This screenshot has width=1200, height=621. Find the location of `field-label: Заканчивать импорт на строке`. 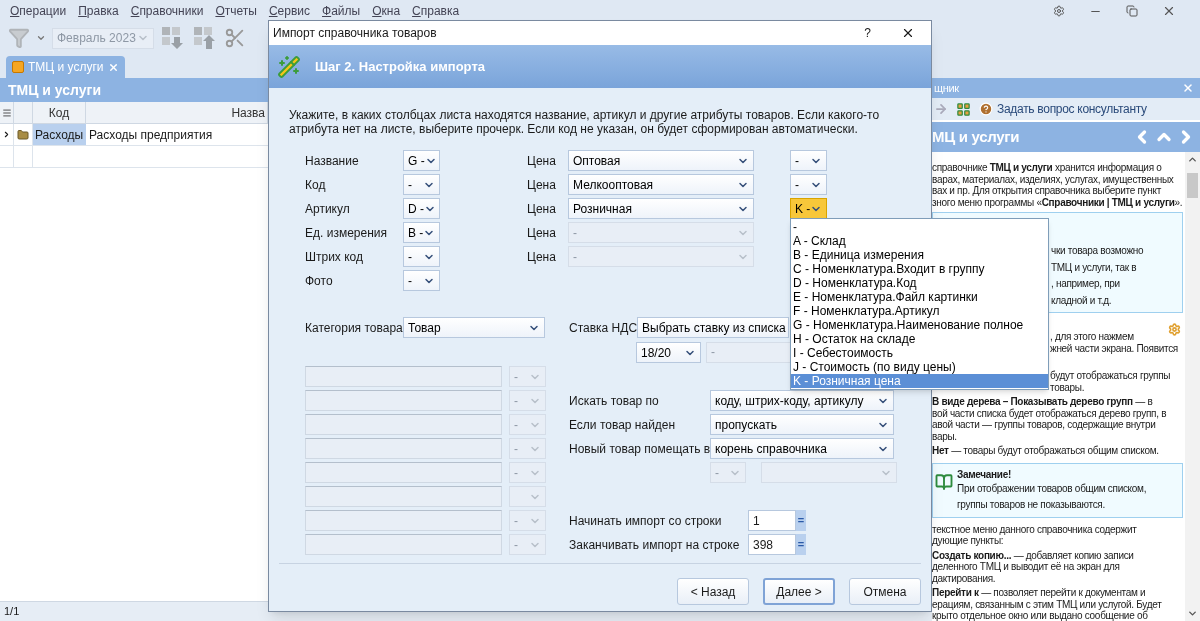

field-label: Заканчивать импорт на строке is located at coordinates (655, 545).